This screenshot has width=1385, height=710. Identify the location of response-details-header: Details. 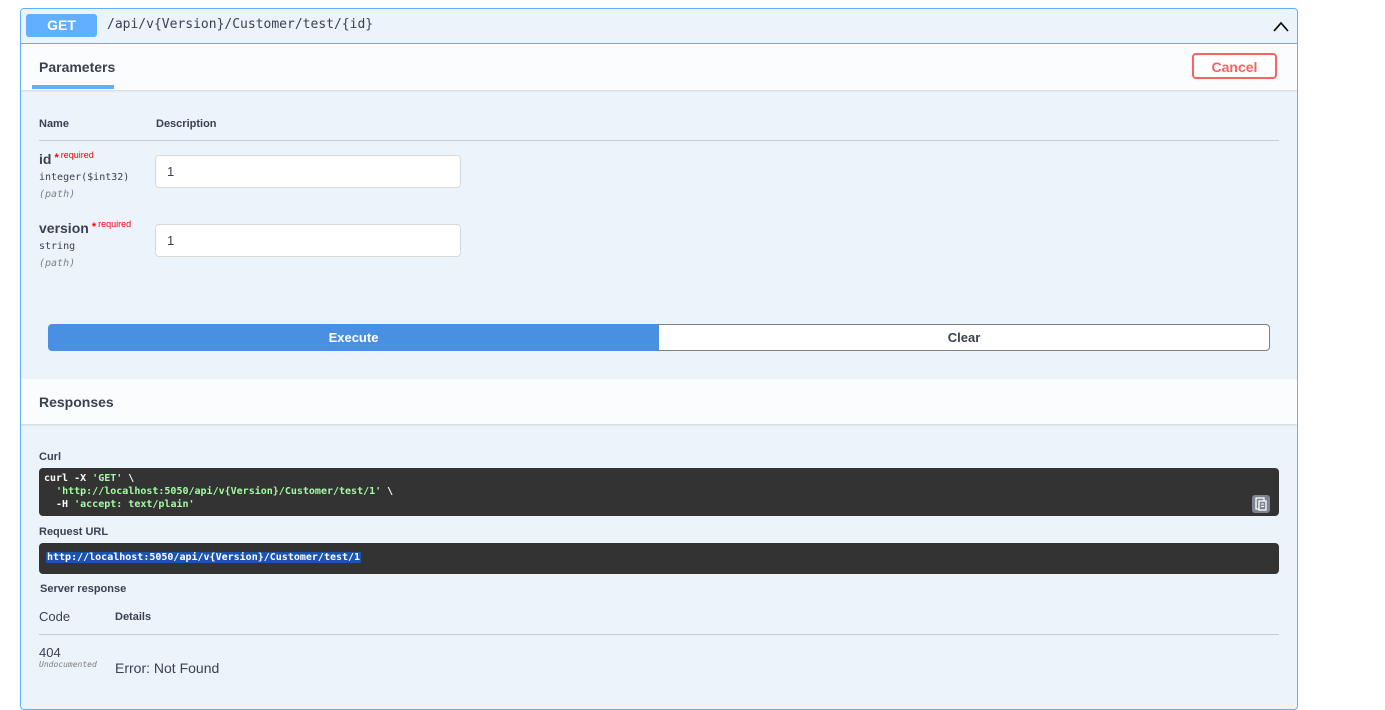
(133, 617).